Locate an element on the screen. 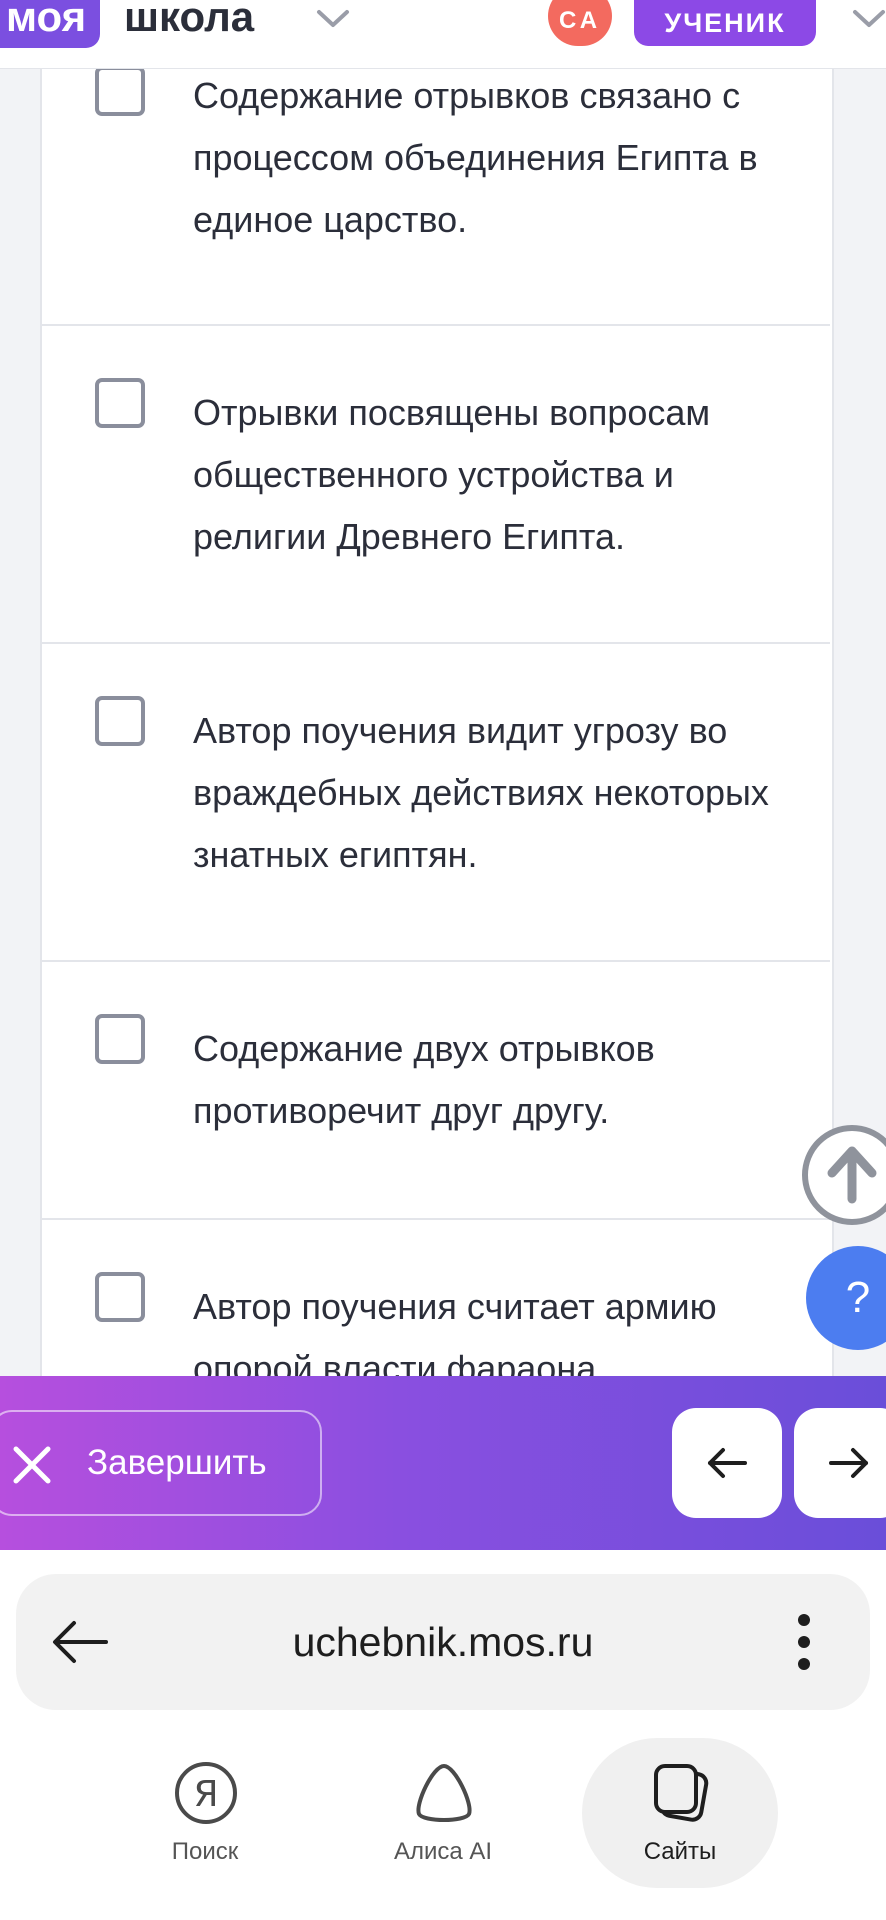 Image resolution: width=886 pixels, height=1920 pixels. action-bar: Завершить is located at coordinates (443, 1463).